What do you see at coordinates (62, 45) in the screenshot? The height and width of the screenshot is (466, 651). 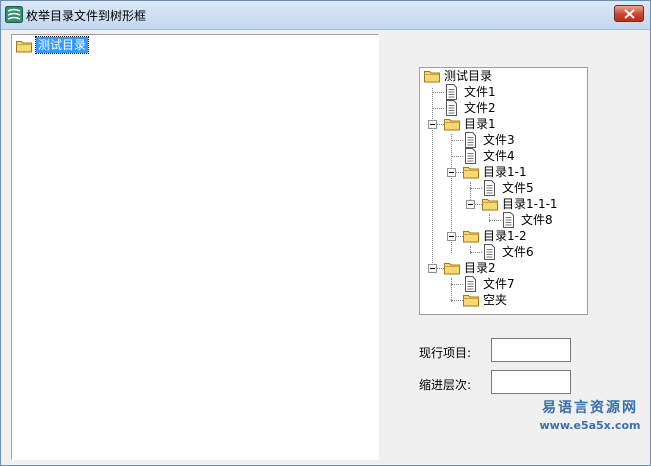 I see `tree-root-label: 测试目录` at bounding box center [62, 45].